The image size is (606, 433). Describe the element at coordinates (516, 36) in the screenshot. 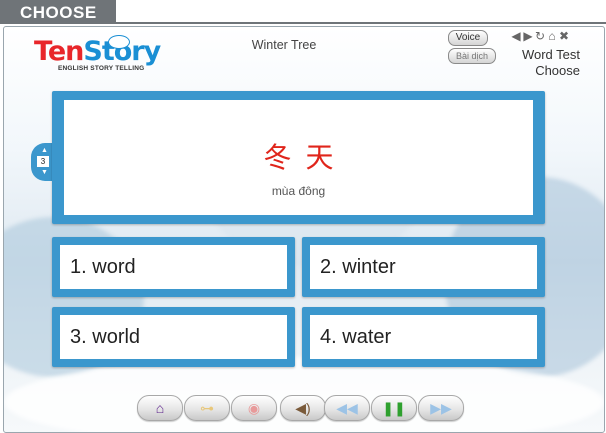

I see `previous-icon: ◀` at that location.